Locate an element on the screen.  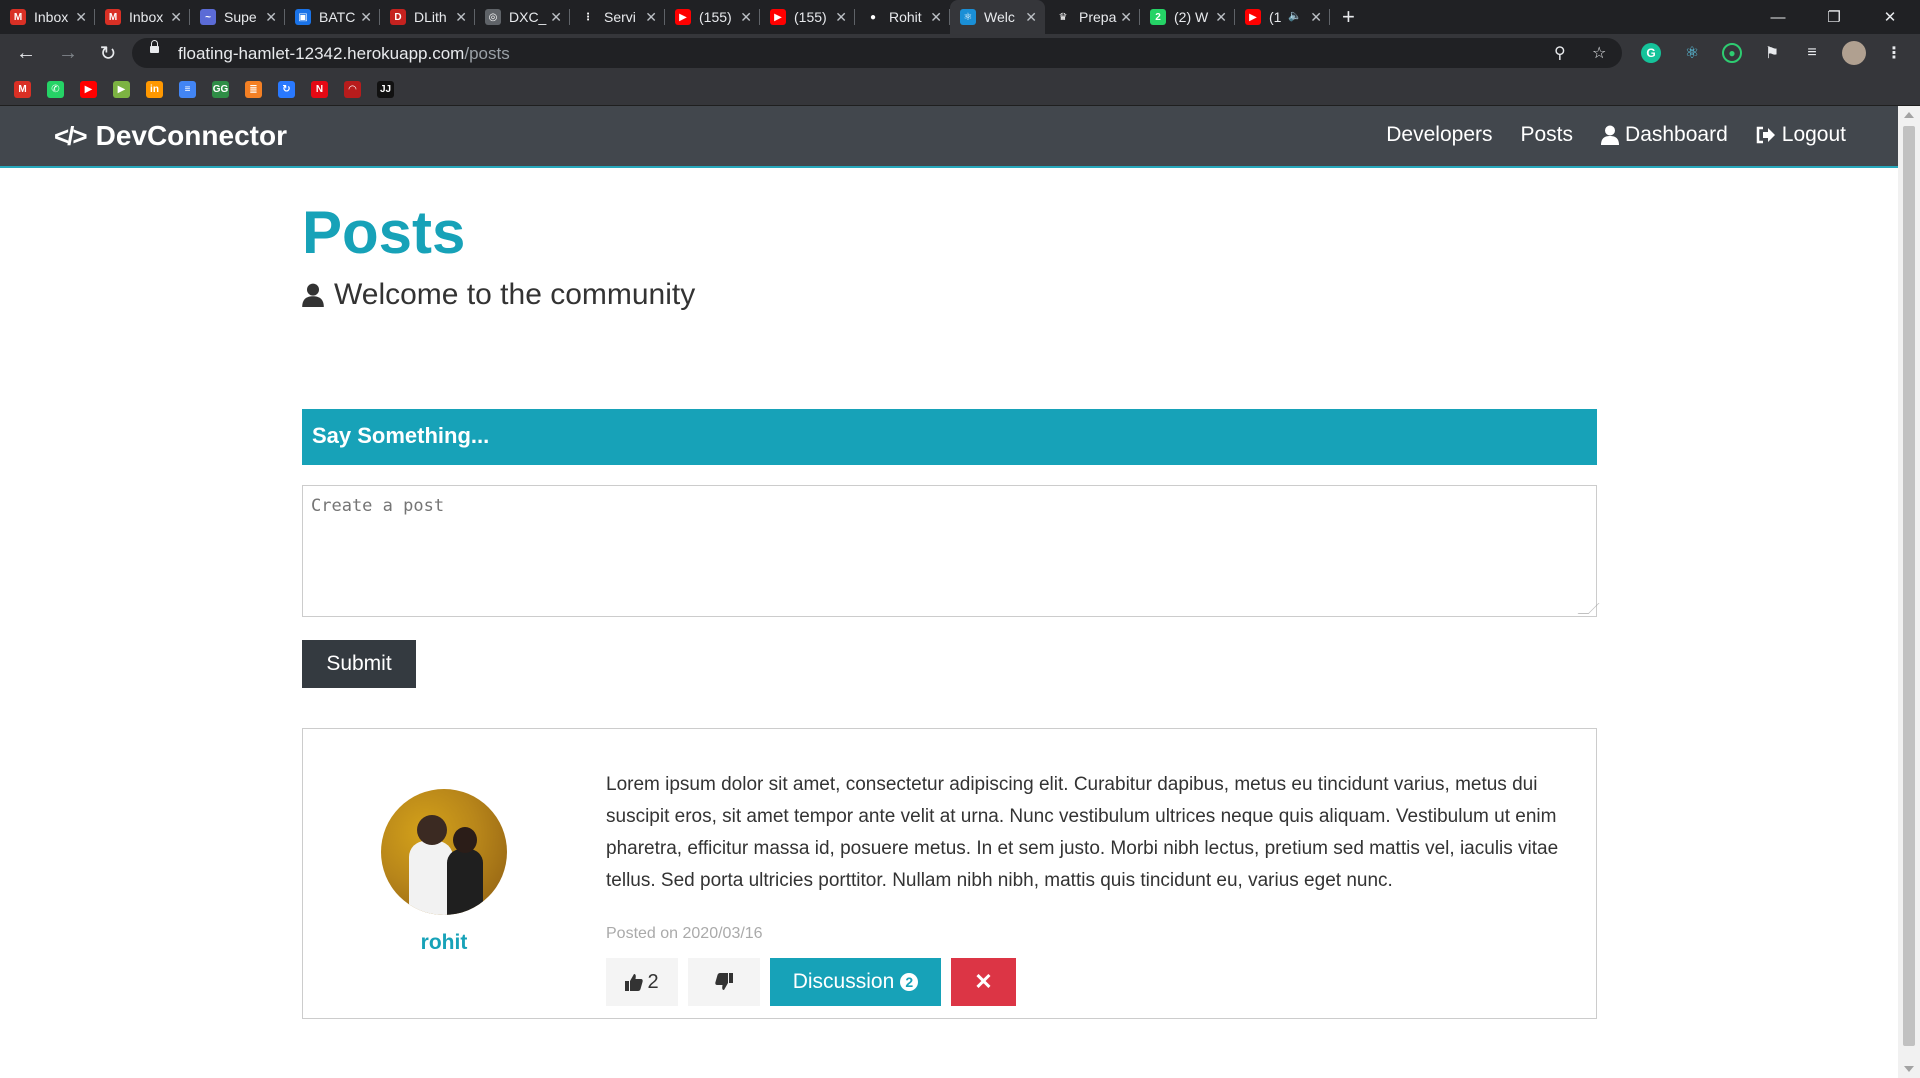
nav-posts-link: Posts is located at coordinates (1547, 135).